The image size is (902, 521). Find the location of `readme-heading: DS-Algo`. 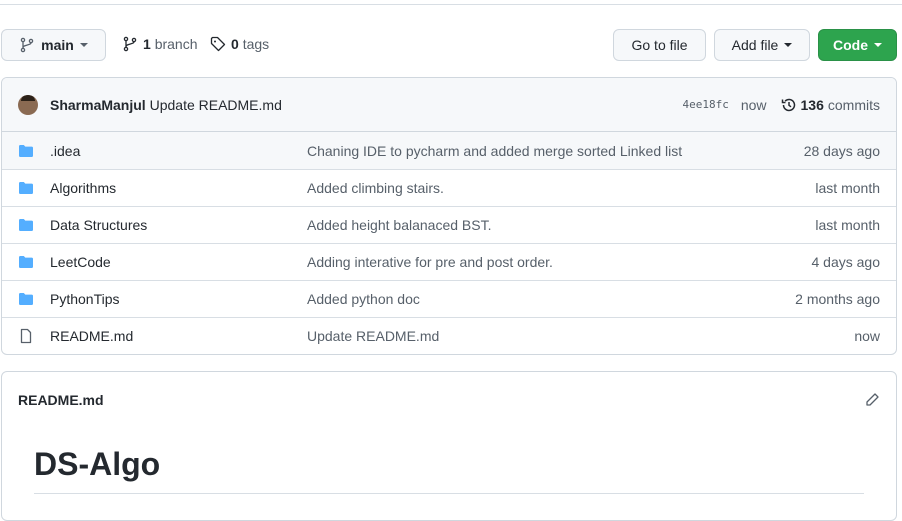

readme-heading: DS-Algo is located at coordinates (449, 470).